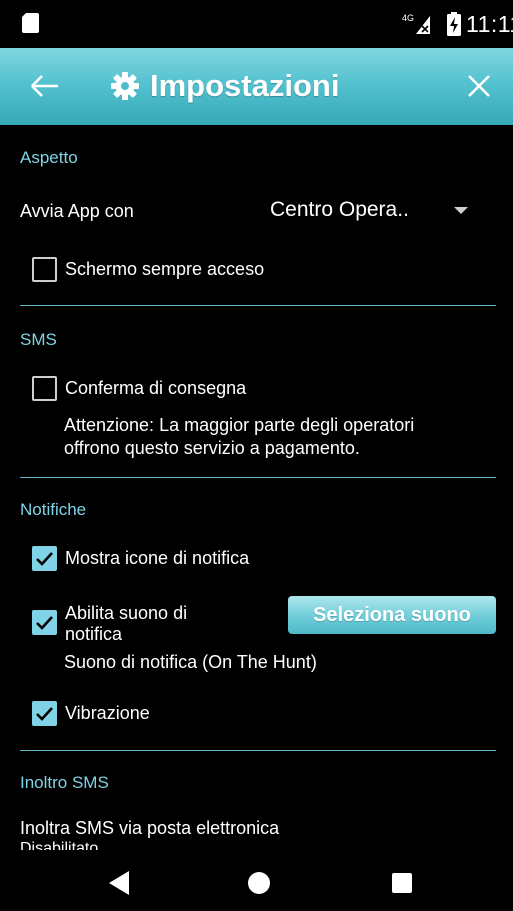 The height and width of the screenshot is (911, 513). I want to click on app-bar: Impostazioni, so click(256, 86).